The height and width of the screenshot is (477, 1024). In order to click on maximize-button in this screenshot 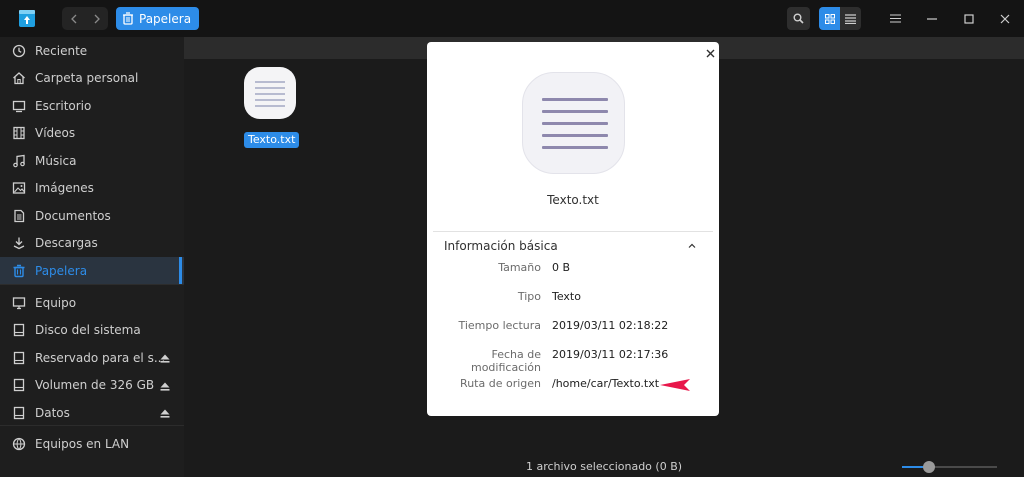, I will do `click(968, 18)`.